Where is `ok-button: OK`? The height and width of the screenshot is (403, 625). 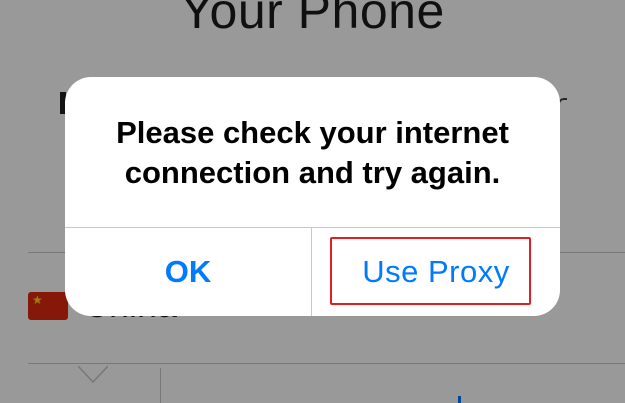
ok-button: OK is located at coordinates (188, 272).